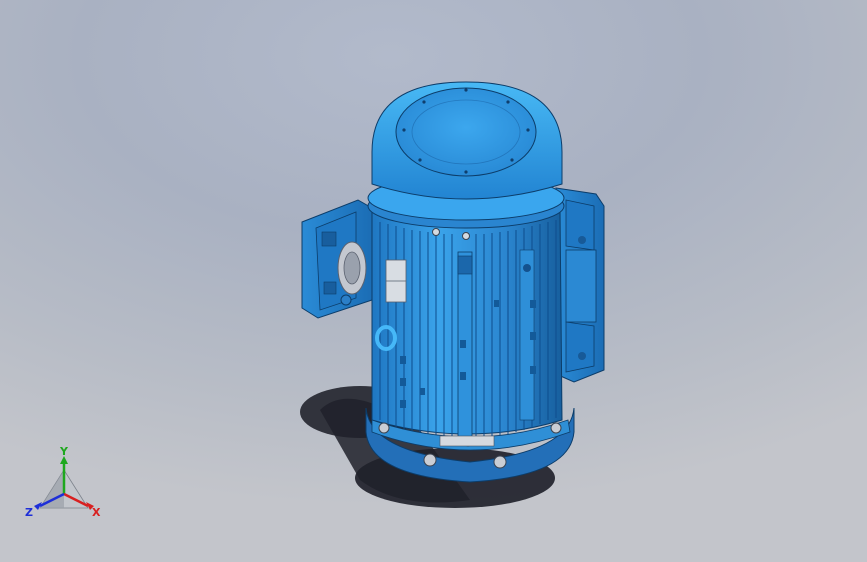 Image resolution: width=867 pixels, height=562 pixels. Describe the element at coordinates (467, 140) in the screenshot. I see `fan-cover` at that location.